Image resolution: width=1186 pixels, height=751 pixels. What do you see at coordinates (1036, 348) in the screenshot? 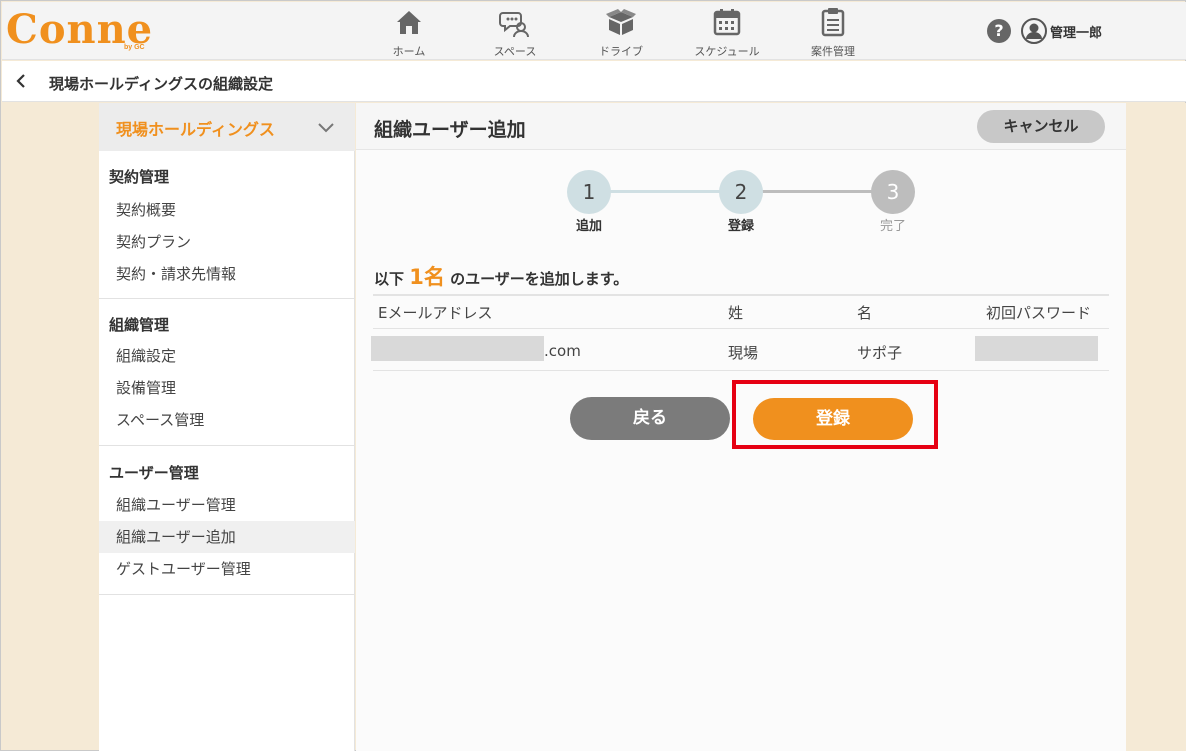
I see `redacted-password` at bounding box center [1036, 348].